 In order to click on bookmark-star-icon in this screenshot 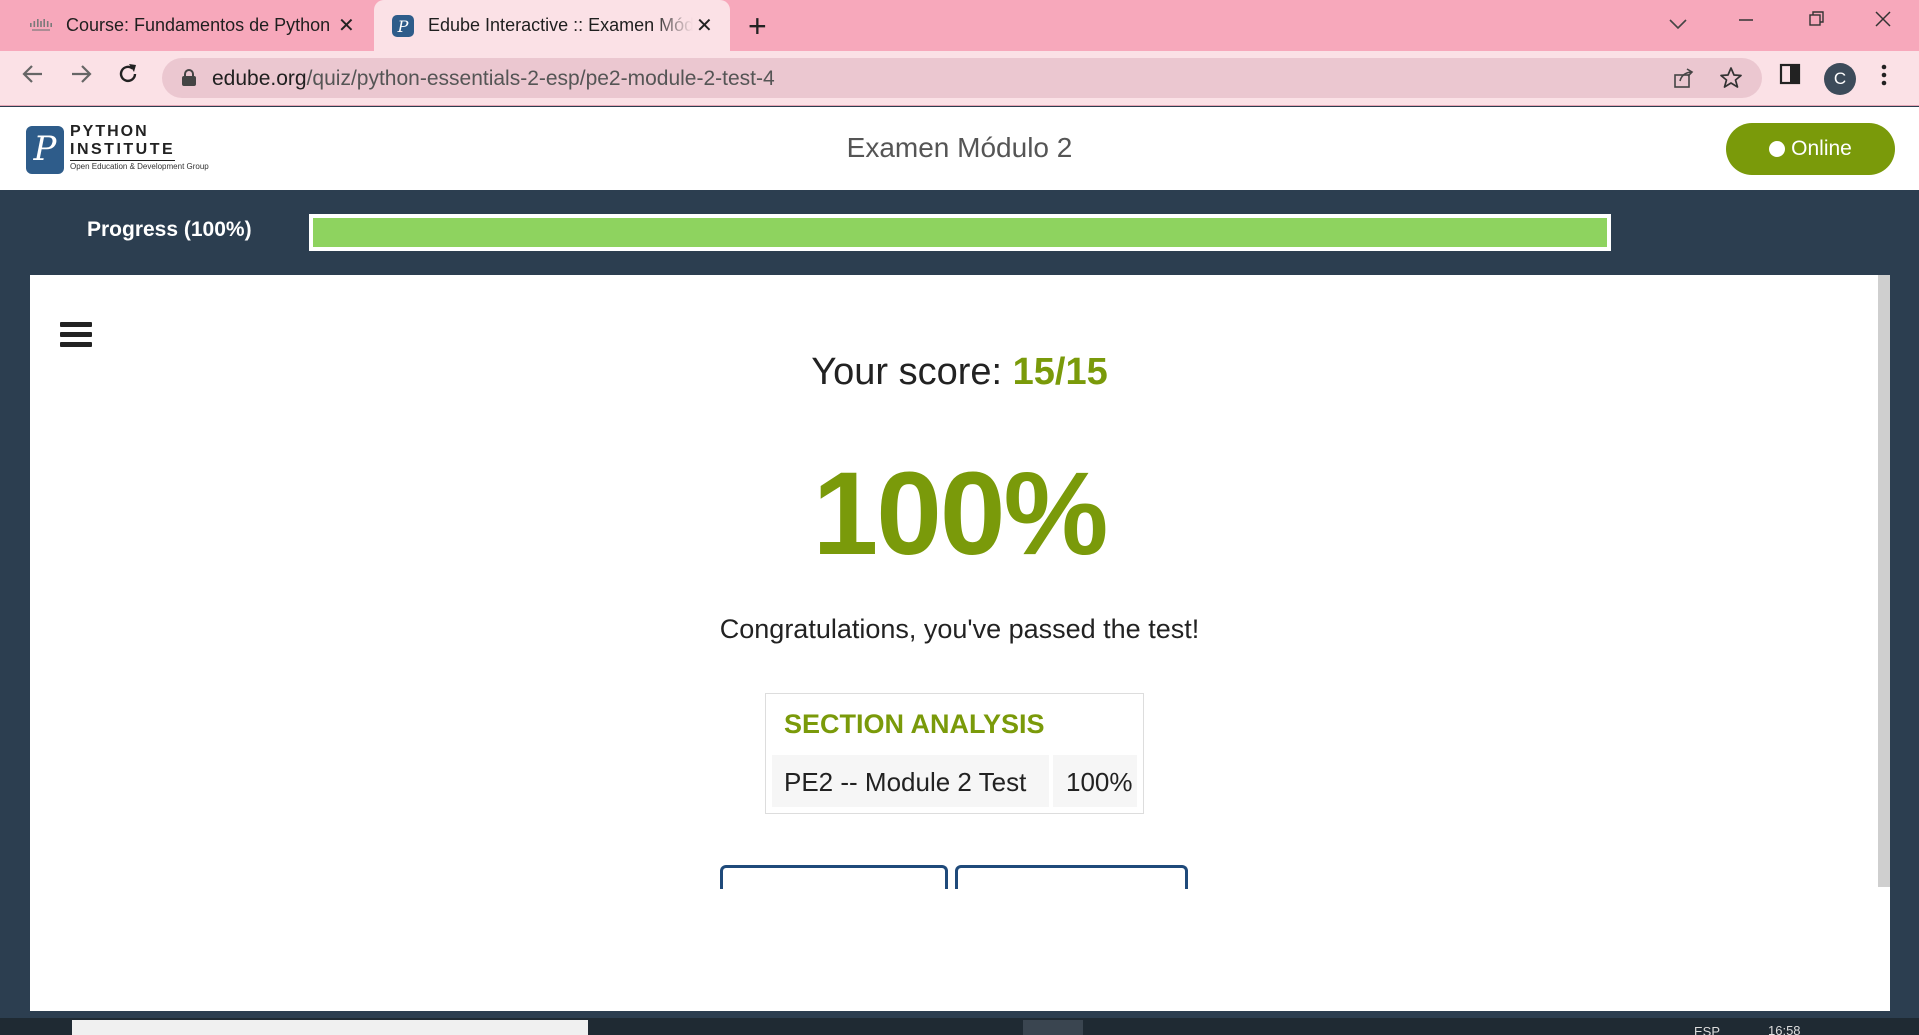, I will do `click(1731, 81)`.